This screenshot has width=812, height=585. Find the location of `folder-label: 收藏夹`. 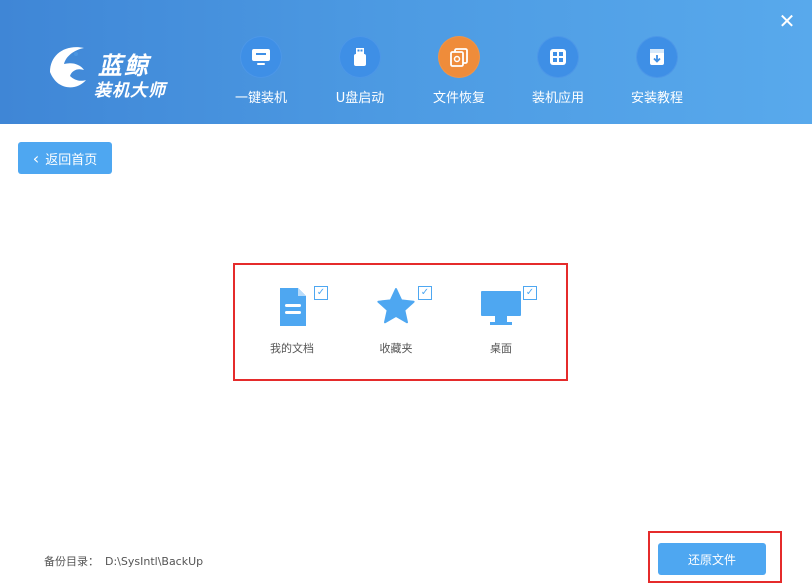

folder-label: 收藏夹 is located at coordinates (396, 348).